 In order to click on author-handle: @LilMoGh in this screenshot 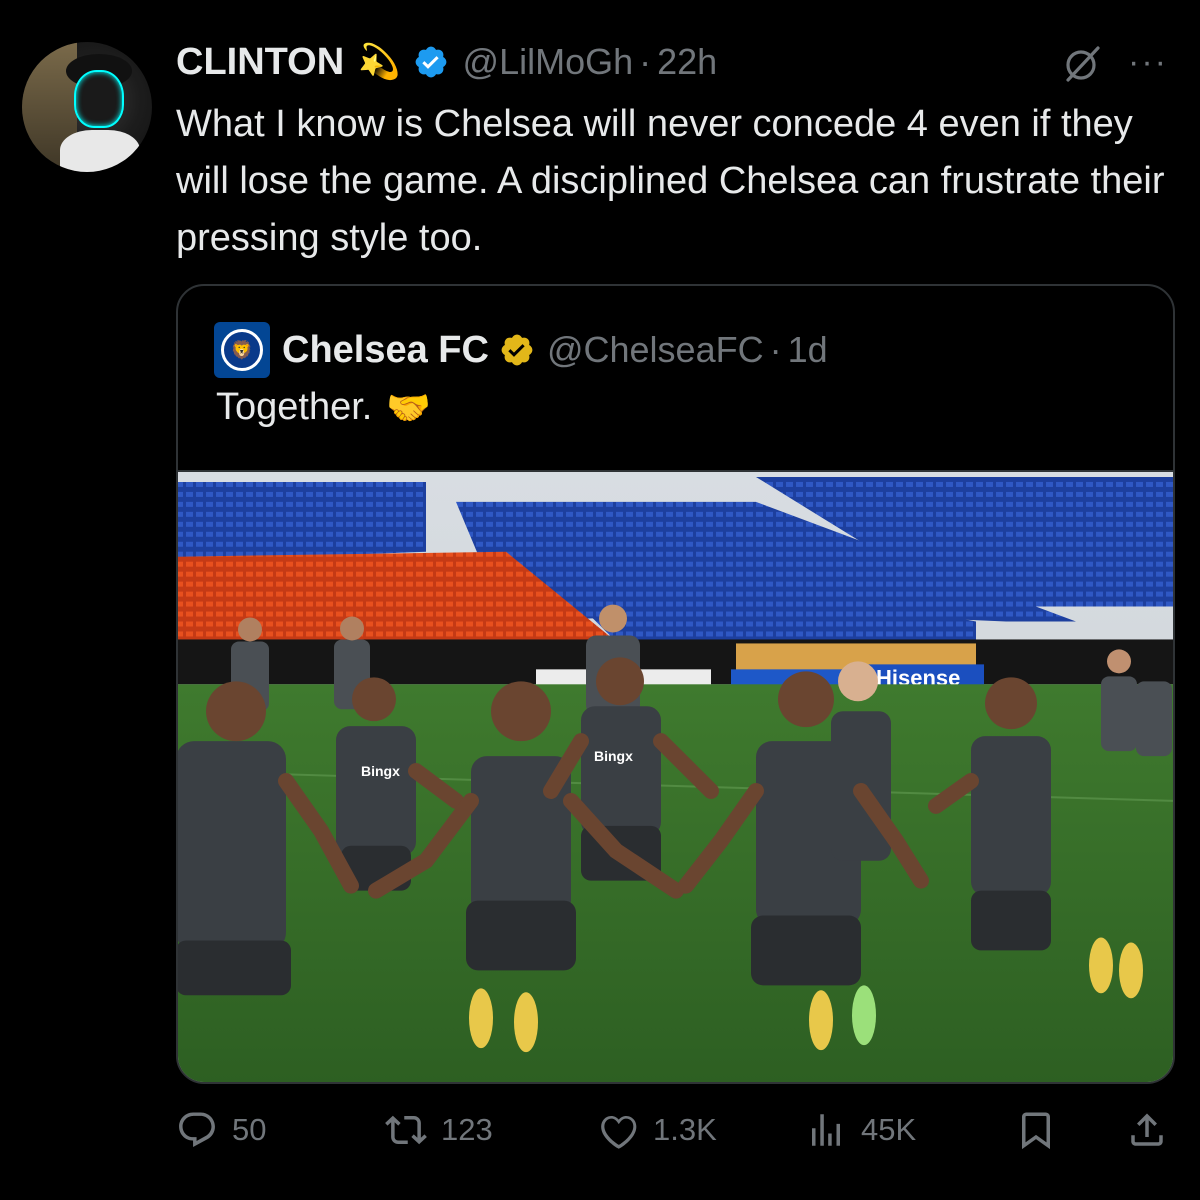, I will do `click(548, 62)`.